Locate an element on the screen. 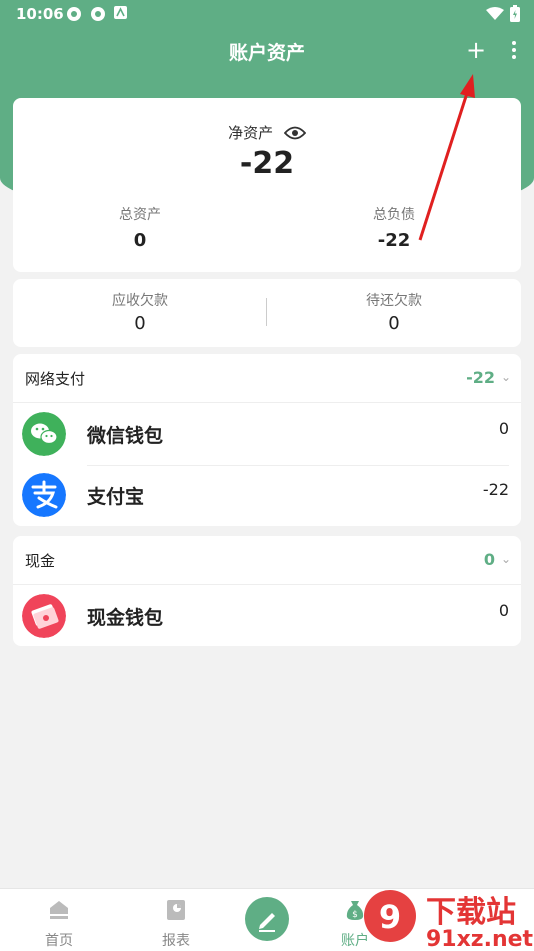  annotation-arrow-head is located at coordinates (467, 86).